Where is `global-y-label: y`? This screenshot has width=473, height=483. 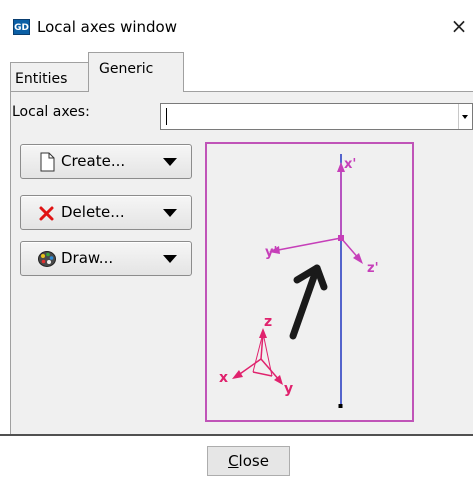 global-y-label: y is located at coordinates (288, 389).